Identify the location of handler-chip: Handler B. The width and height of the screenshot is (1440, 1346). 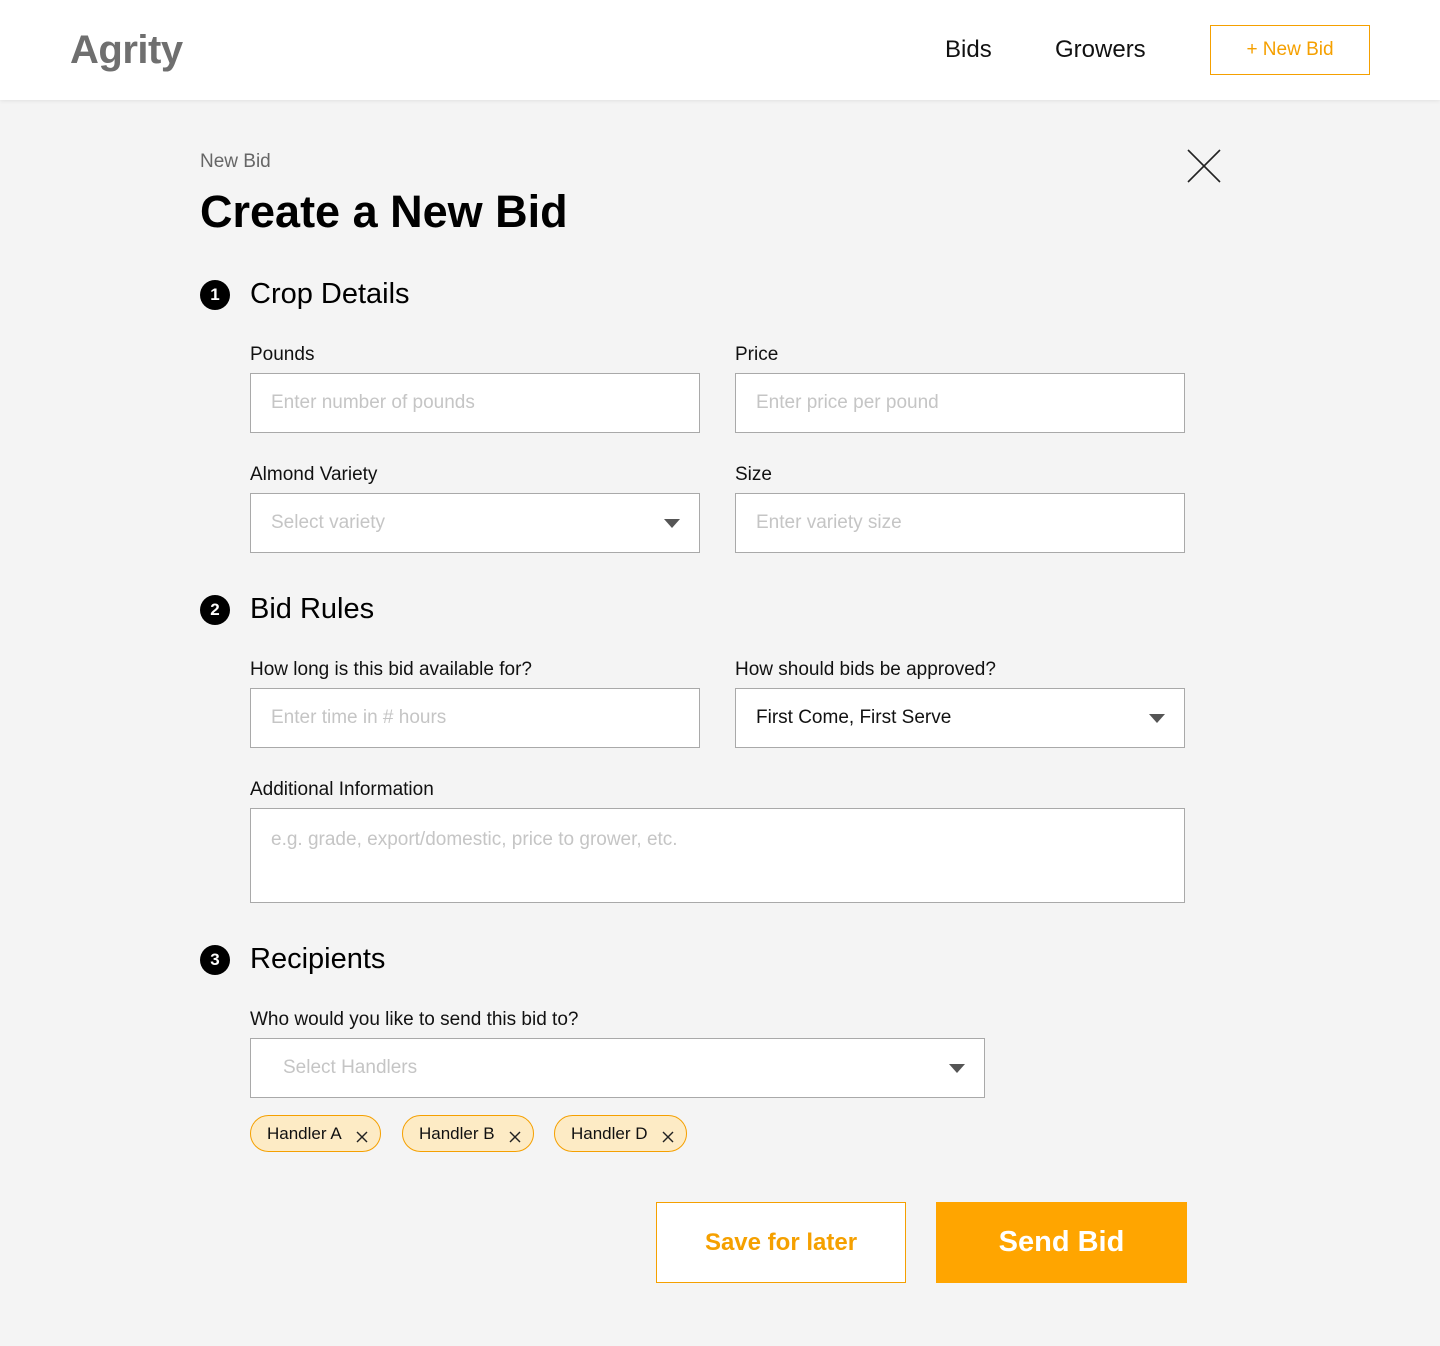
(468, 1133).